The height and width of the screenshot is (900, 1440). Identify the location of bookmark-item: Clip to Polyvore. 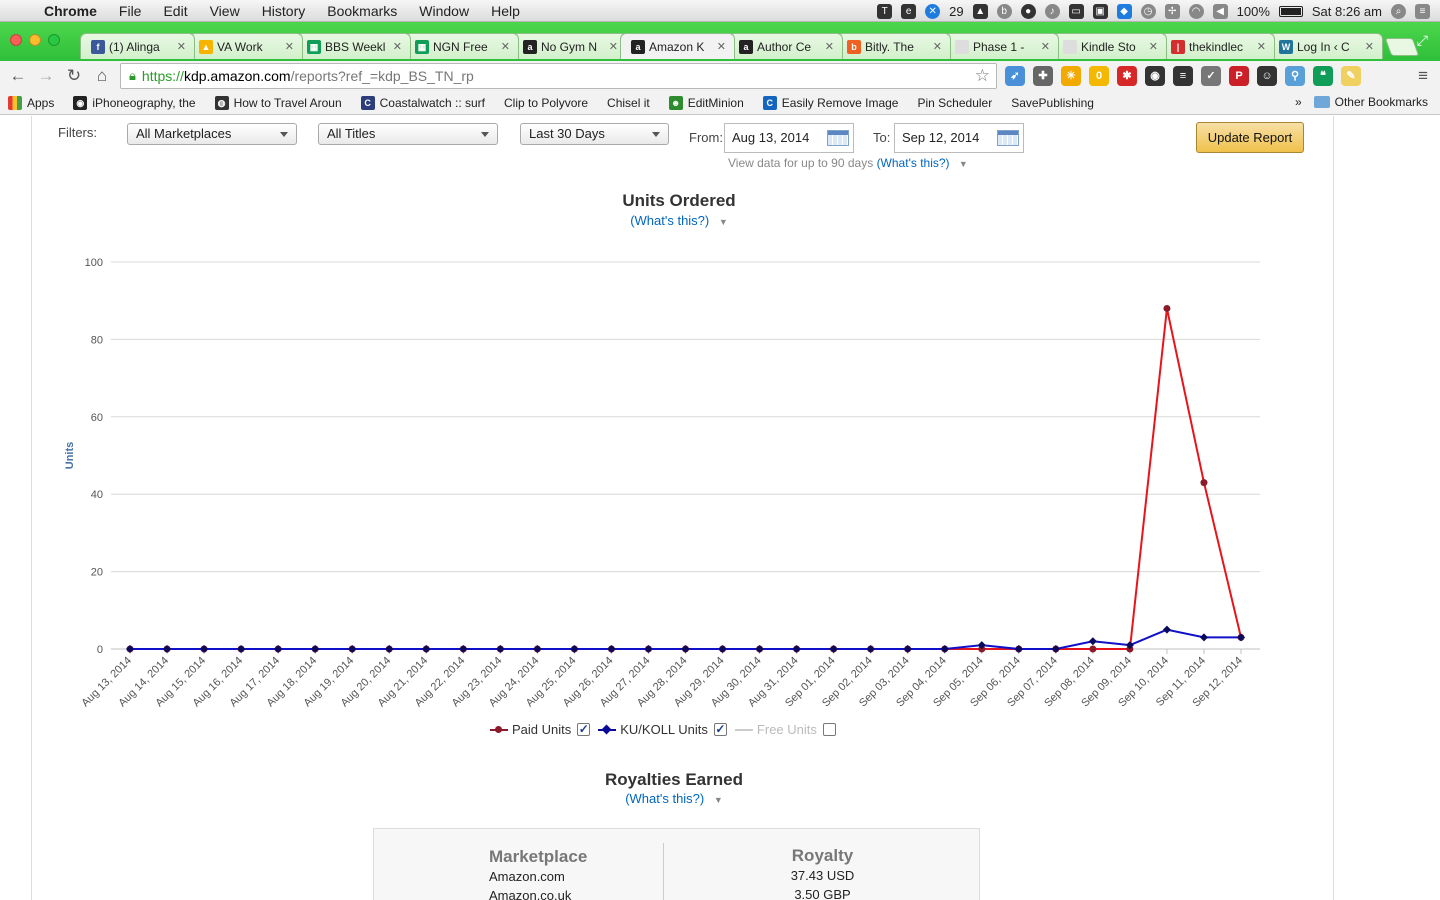
(294, 158).